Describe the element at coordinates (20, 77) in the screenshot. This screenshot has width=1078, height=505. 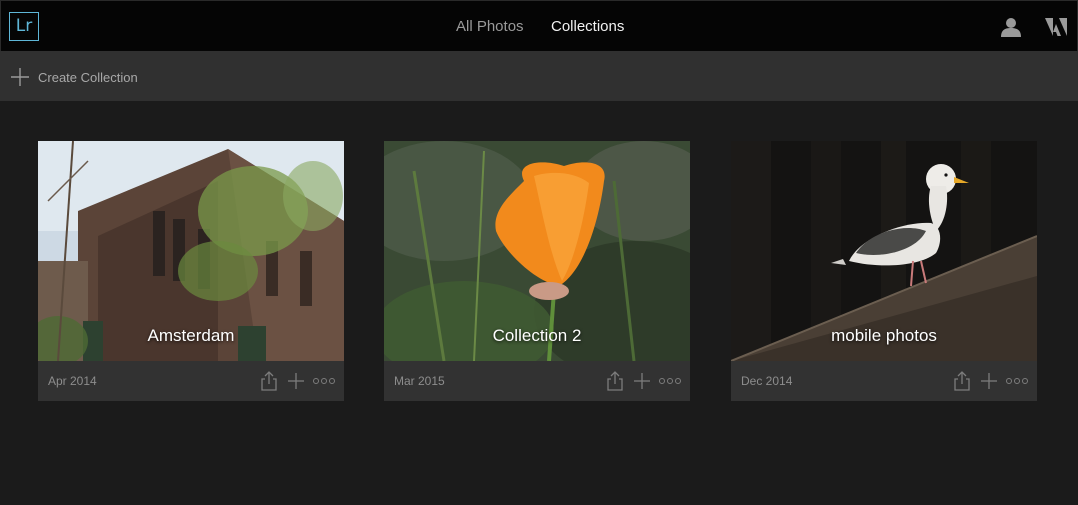
I see `plus-icon` at that location.